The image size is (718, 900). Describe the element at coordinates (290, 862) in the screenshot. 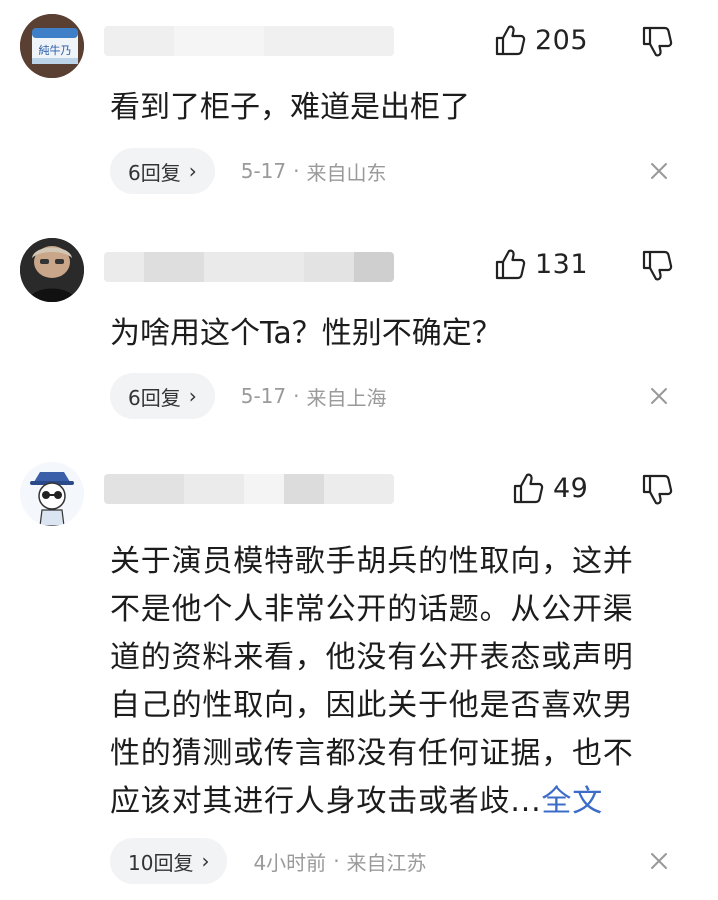

I see `comment-time: 4小时前` at that location.